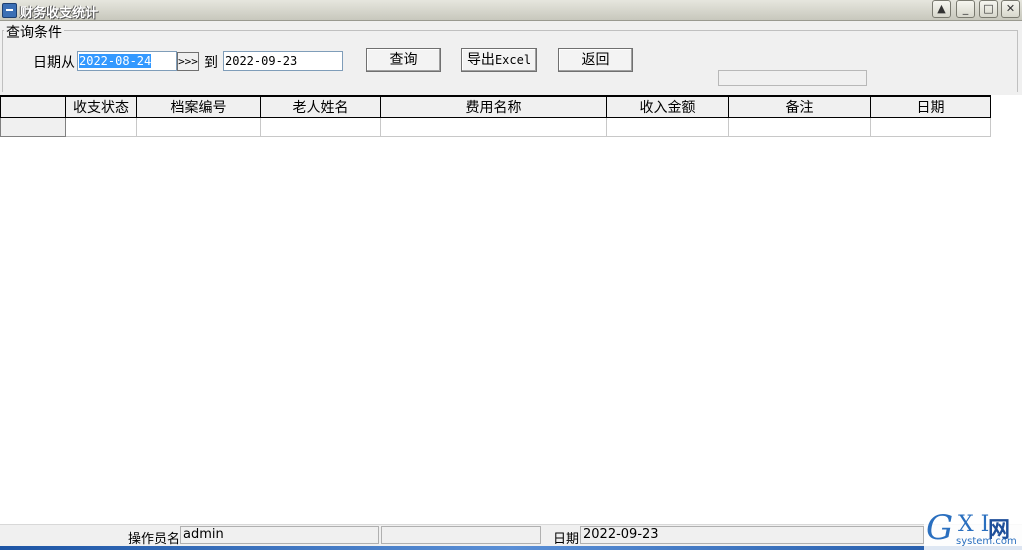 This screenshot has height=550, width=1022. What do you see at coordinates (986, 541) in the screenshot?
I see `watermark-sub: system.com` at bounding box center [986, 541].